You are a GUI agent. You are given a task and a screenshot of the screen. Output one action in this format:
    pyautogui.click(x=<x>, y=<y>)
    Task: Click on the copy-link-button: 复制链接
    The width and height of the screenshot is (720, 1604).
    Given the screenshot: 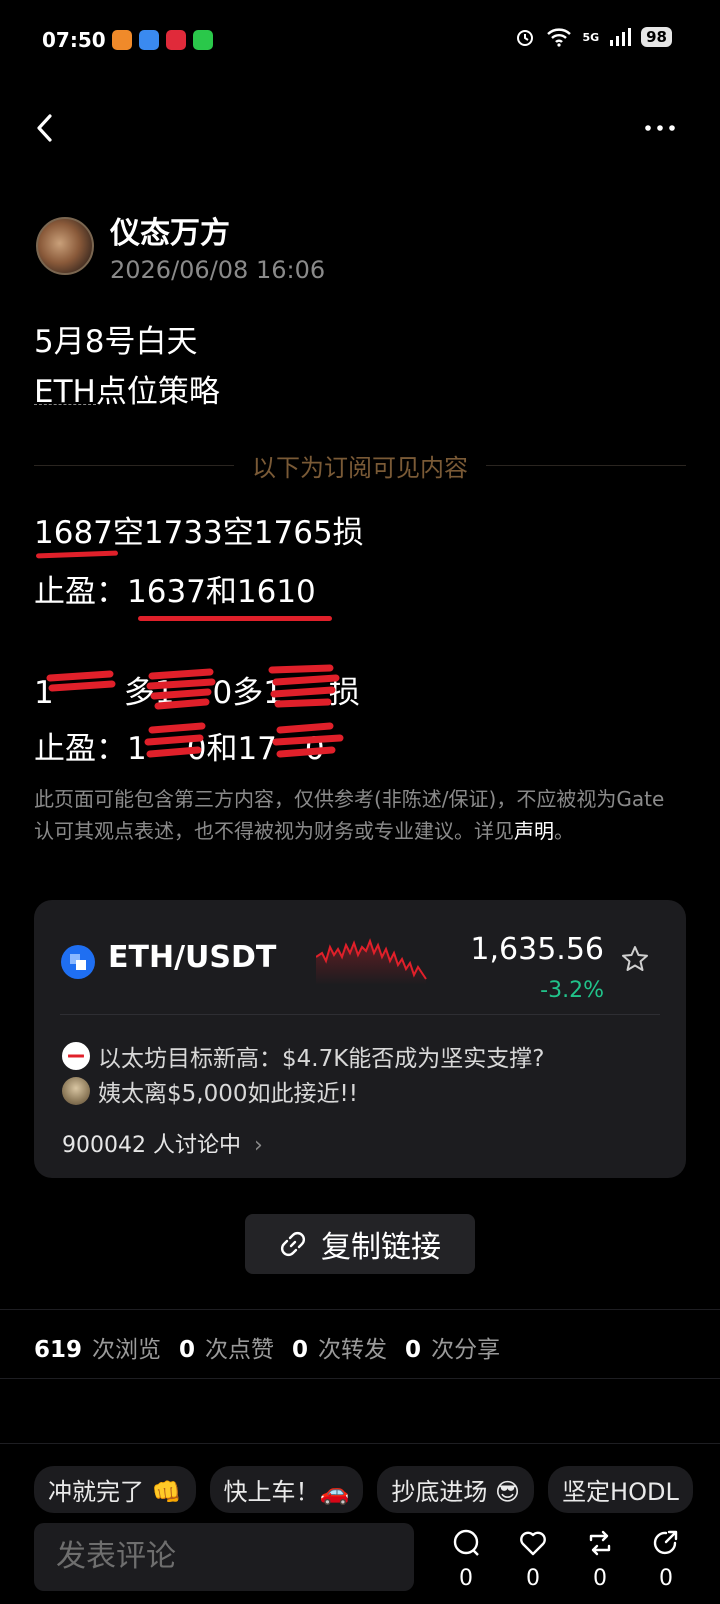 What is the action you would take?
    pyautogui.click(x=360, y=1244)
    